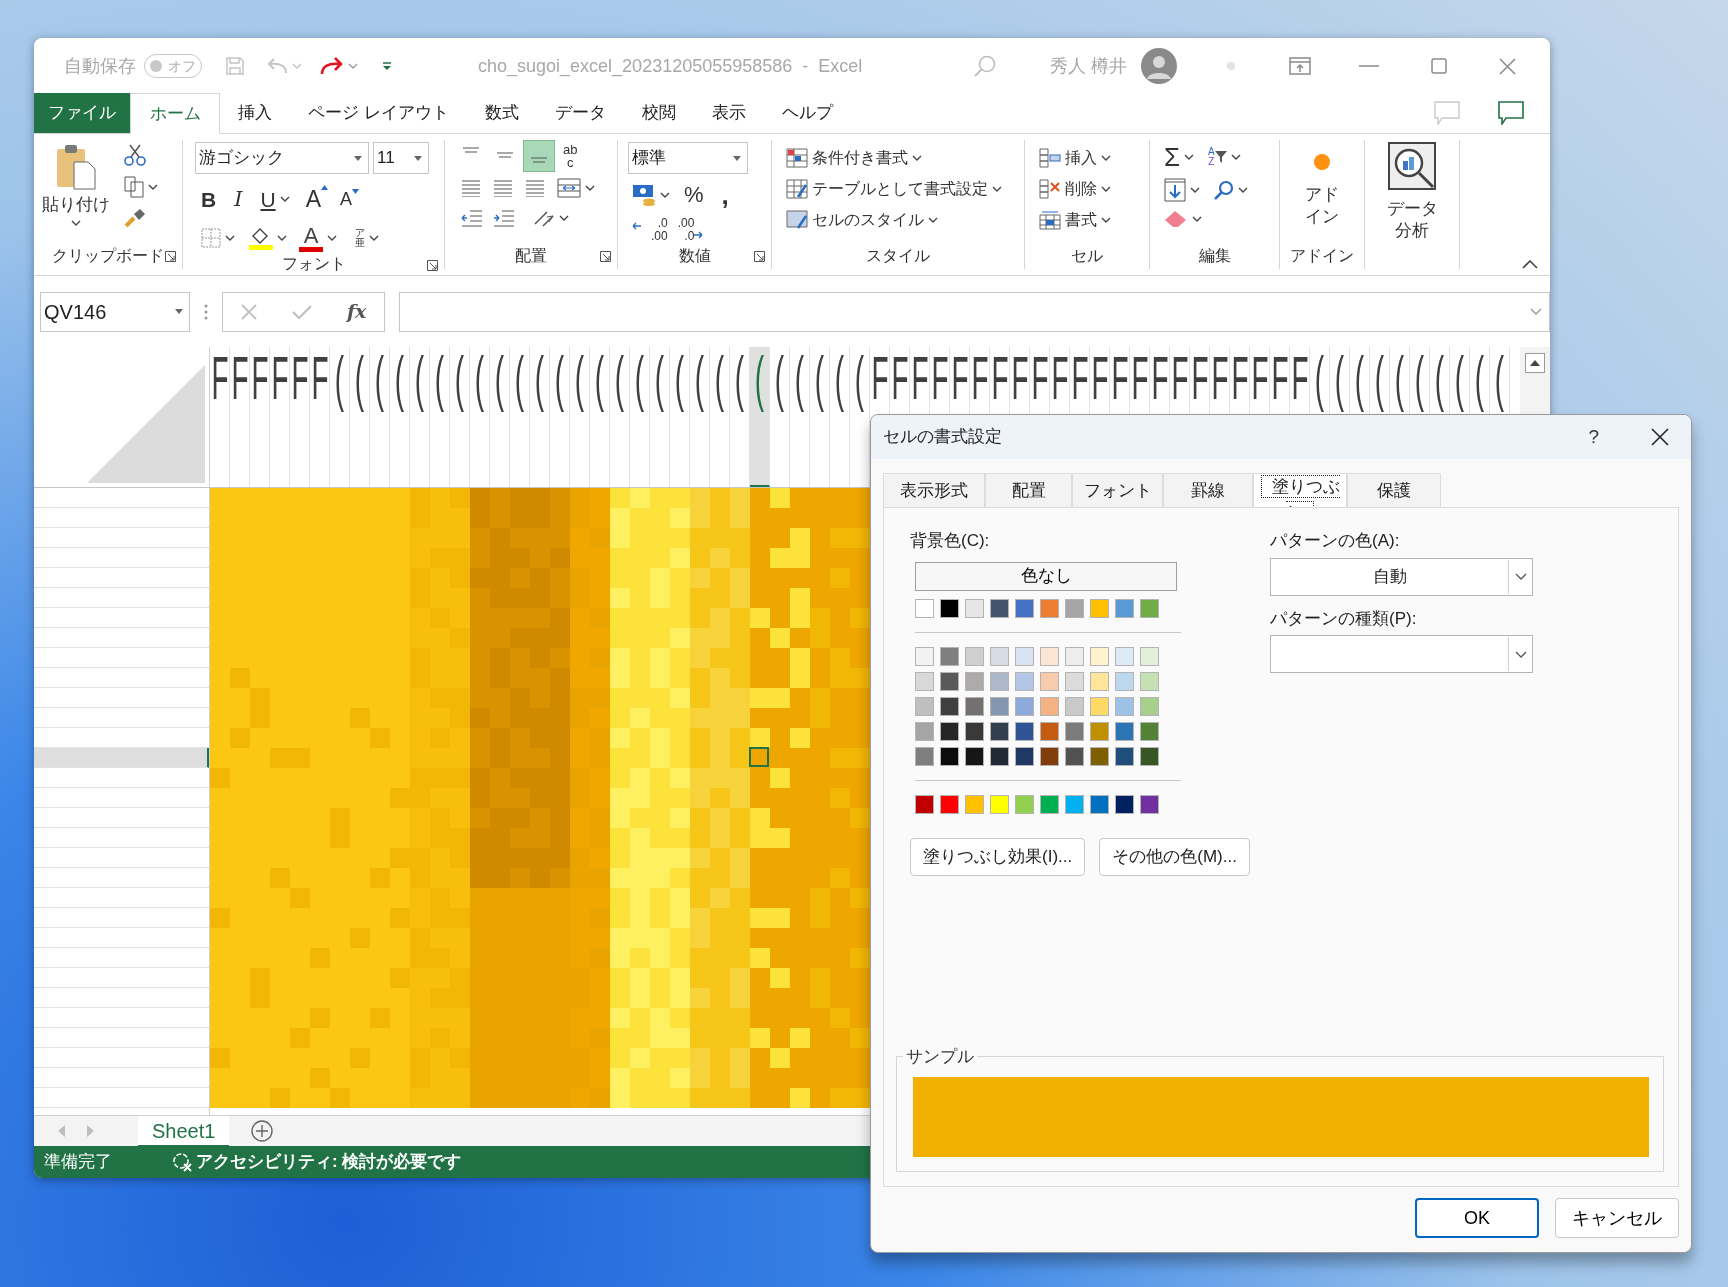 The image size is (1728, 1287). I want to click on status-text: 準備完了, so click(78, 1162).